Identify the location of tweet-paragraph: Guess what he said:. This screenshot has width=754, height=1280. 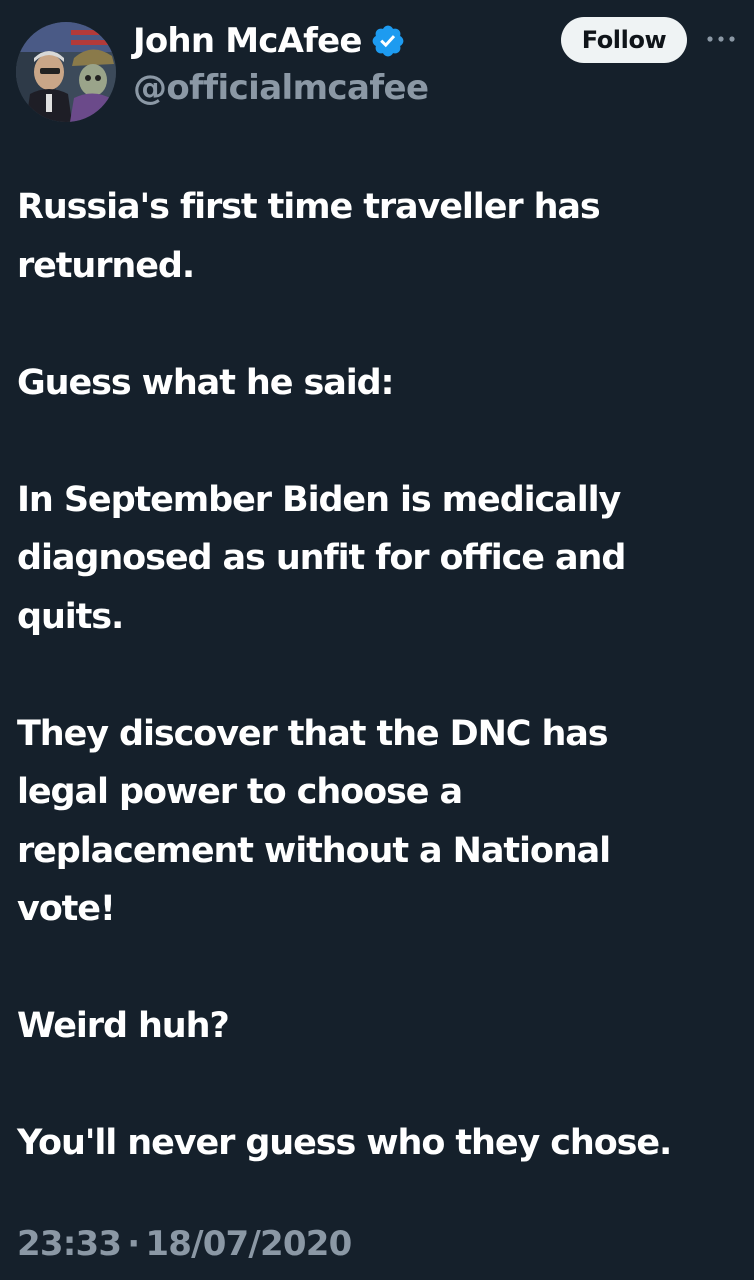
(206, 382).